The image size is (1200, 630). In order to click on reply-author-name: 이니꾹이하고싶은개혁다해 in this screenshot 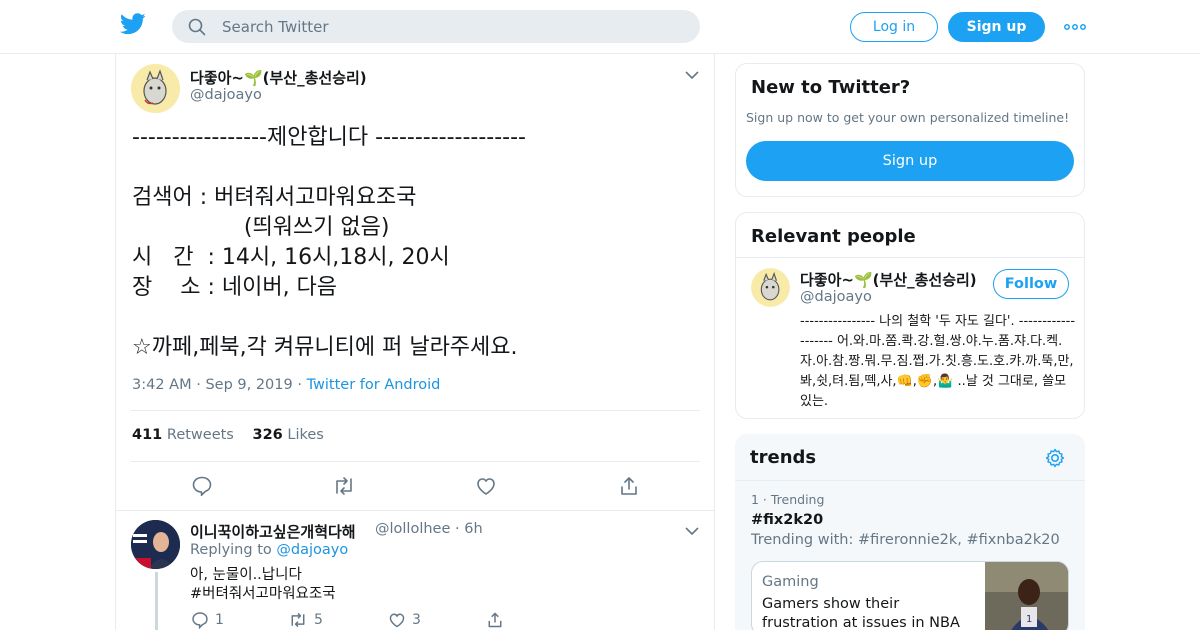, I will do `click(273, 531)`.